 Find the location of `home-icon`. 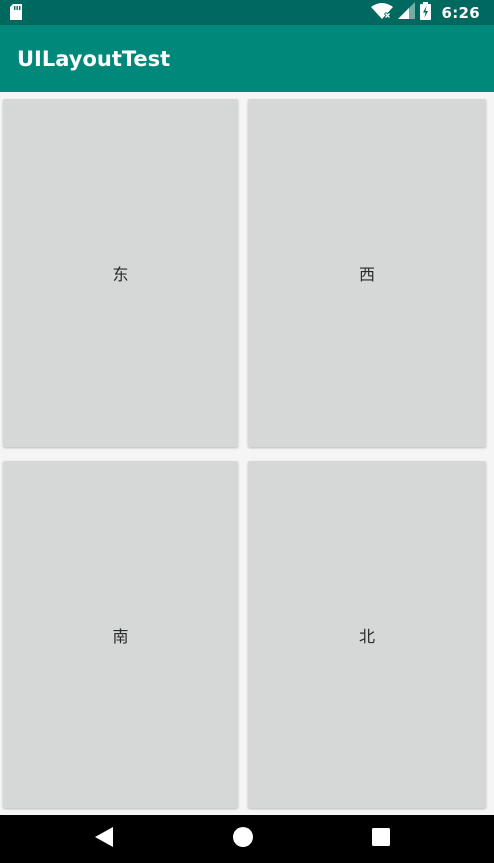

home-icon is located at coordinates (243, 839).